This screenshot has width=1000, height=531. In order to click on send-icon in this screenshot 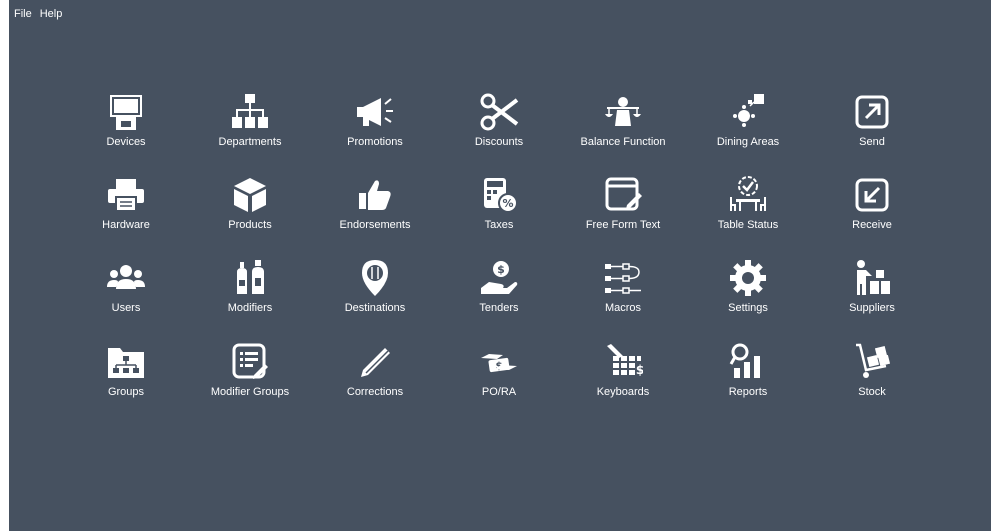, I will do `click(872, 112)`.